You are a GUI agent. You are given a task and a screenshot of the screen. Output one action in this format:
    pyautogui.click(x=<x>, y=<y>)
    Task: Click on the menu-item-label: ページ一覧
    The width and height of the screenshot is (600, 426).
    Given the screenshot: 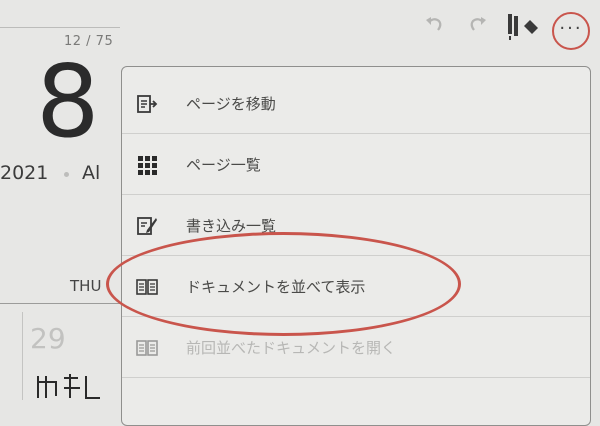 What is the action you would take?
    pyautogui.click(x=223, y=165)
    